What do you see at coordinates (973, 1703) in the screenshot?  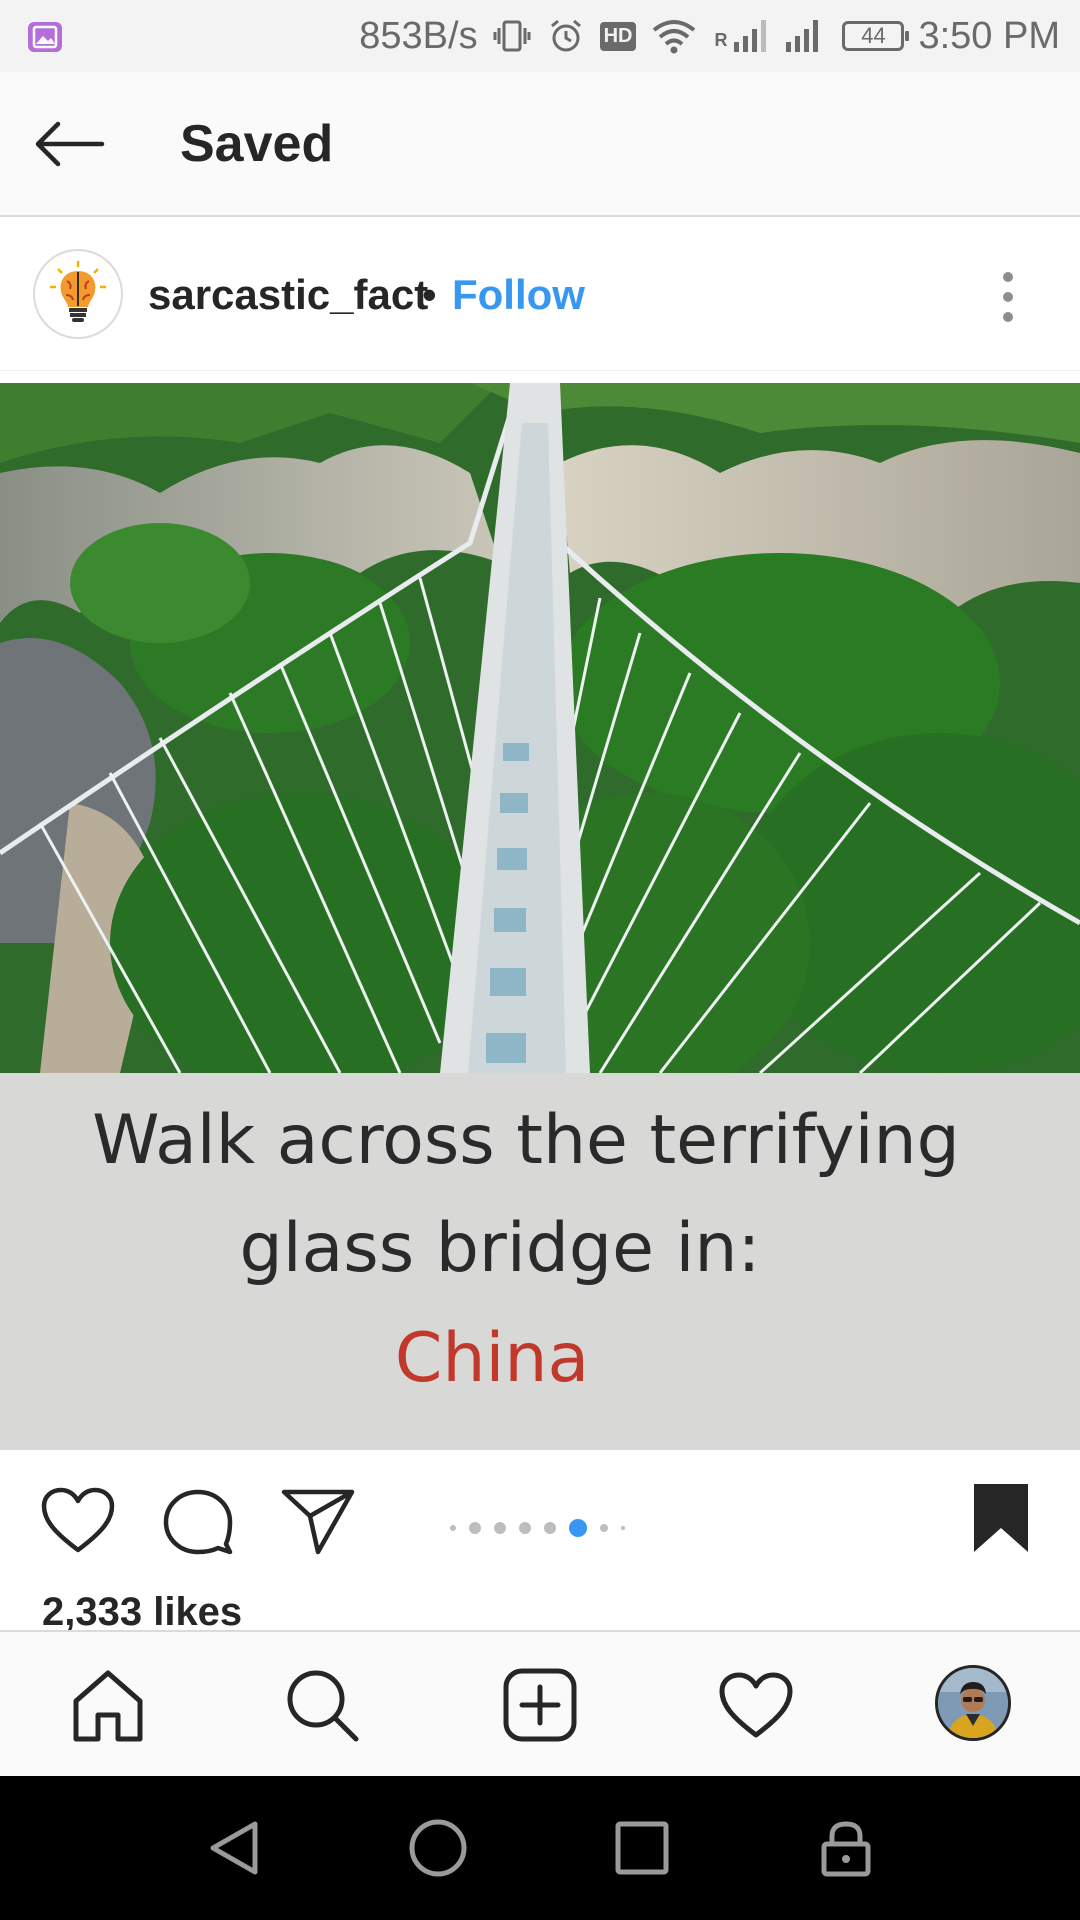 I see `profile-avatar` at bounding box center [973, 1703].